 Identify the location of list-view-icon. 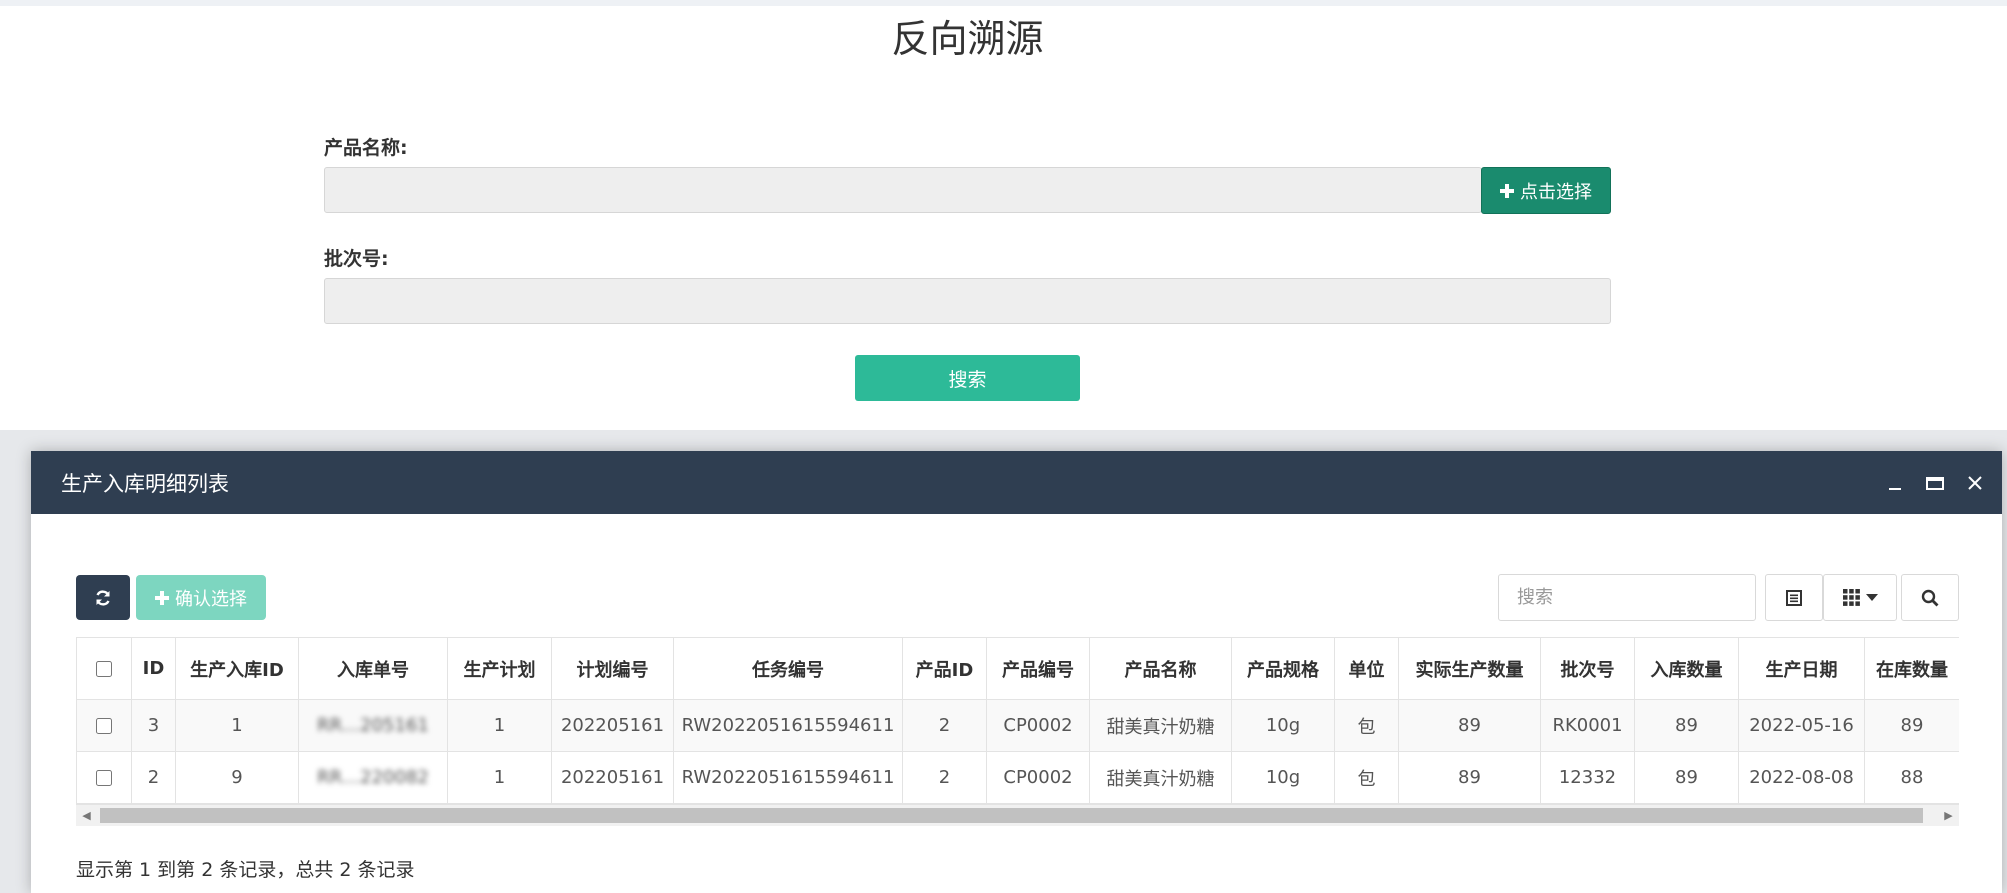
(1794, 597).